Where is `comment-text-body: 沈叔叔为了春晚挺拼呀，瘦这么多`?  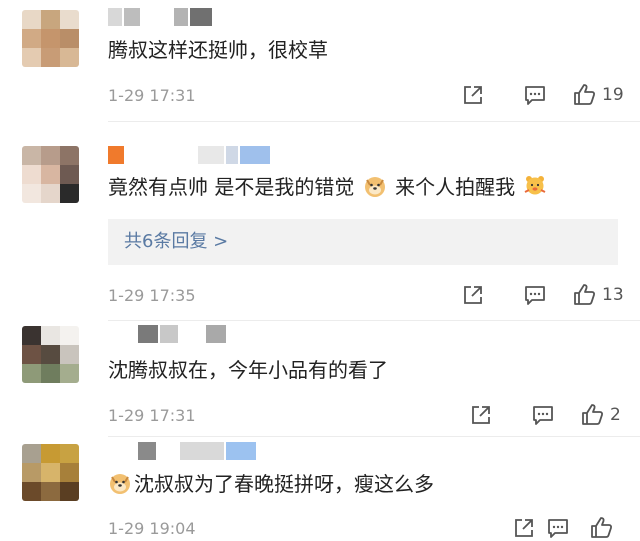
comment-text-body: 沈叔叔为了春晚挺拼呀，瘦这么多 is located at coordinates (284, 484).